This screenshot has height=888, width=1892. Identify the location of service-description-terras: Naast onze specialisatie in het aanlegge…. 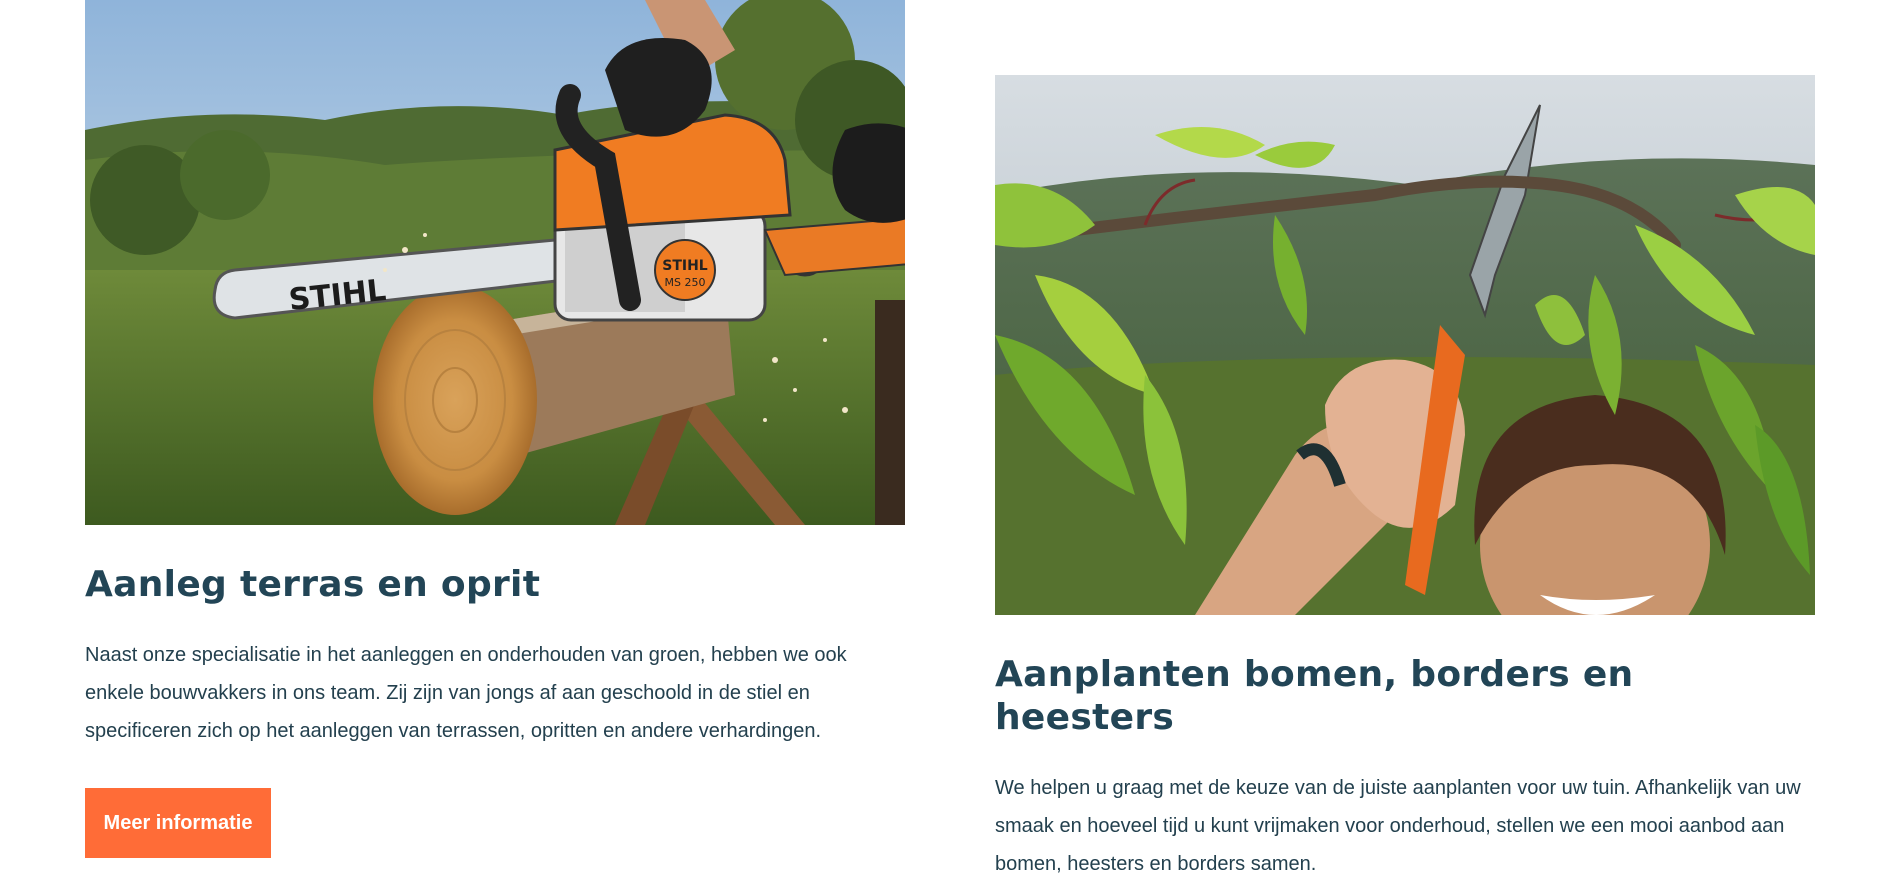
(466, 693).